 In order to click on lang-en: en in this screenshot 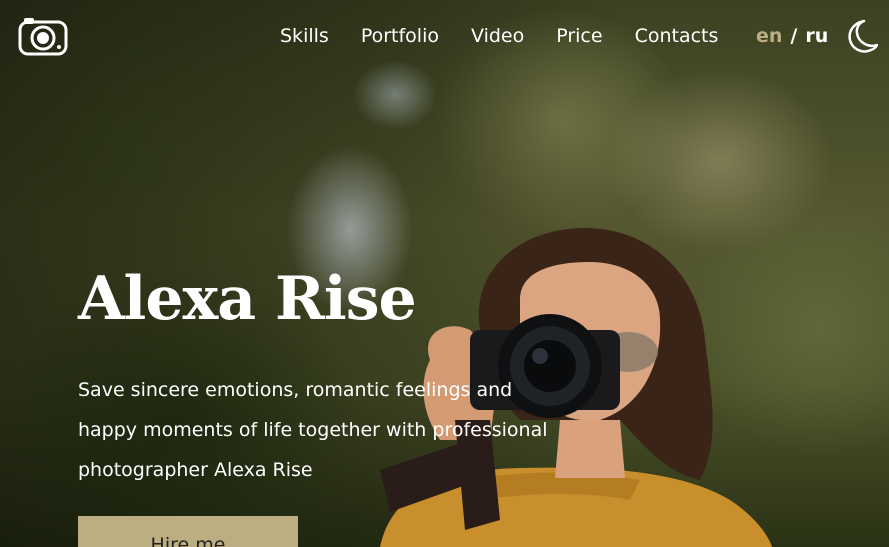, I will do `click(769, 36)`.